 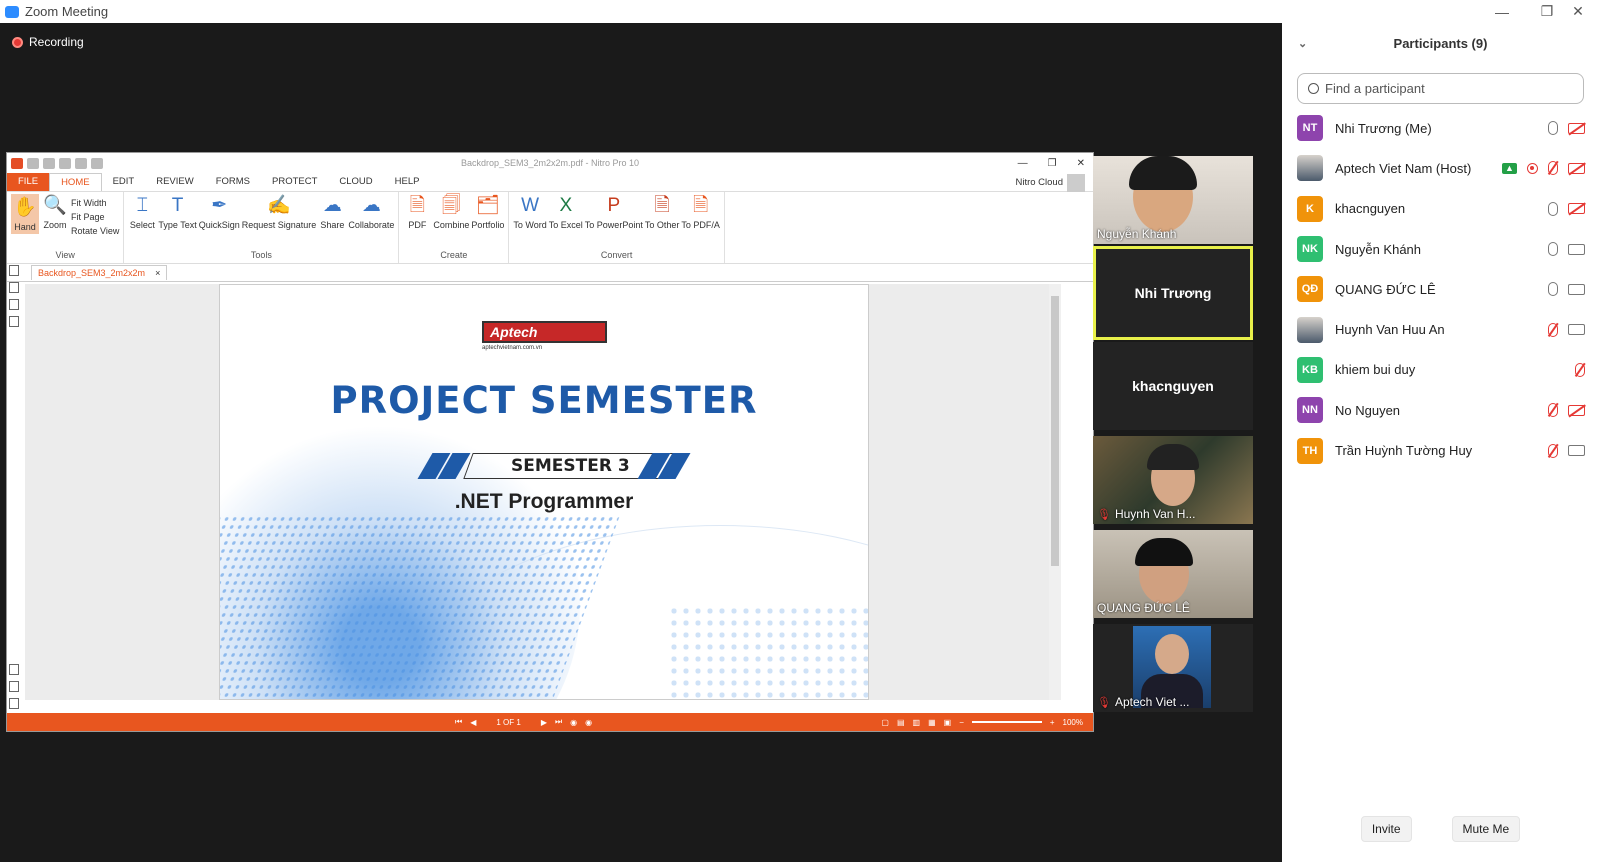 I want to click on tab-cloud: CLOUD, so click(x=355, y=182).